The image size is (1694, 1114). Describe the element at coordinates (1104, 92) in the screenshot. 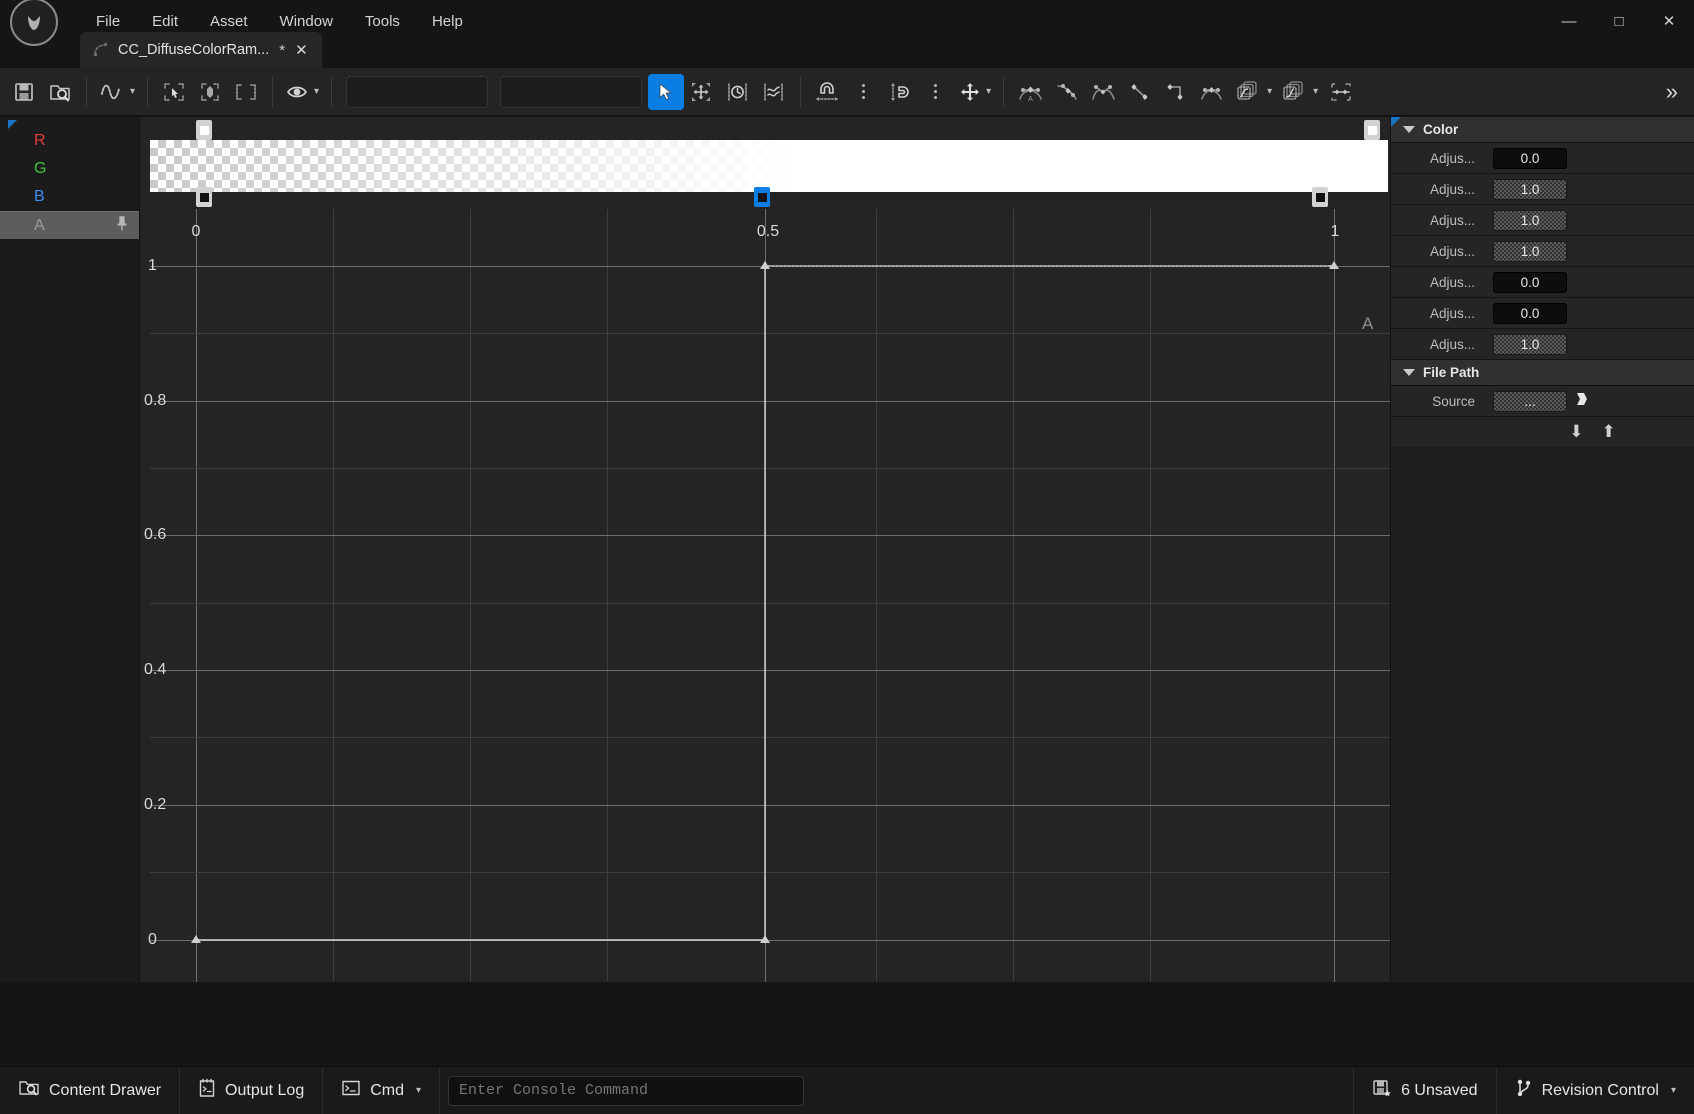

I see `tangent-break-button` at that location.